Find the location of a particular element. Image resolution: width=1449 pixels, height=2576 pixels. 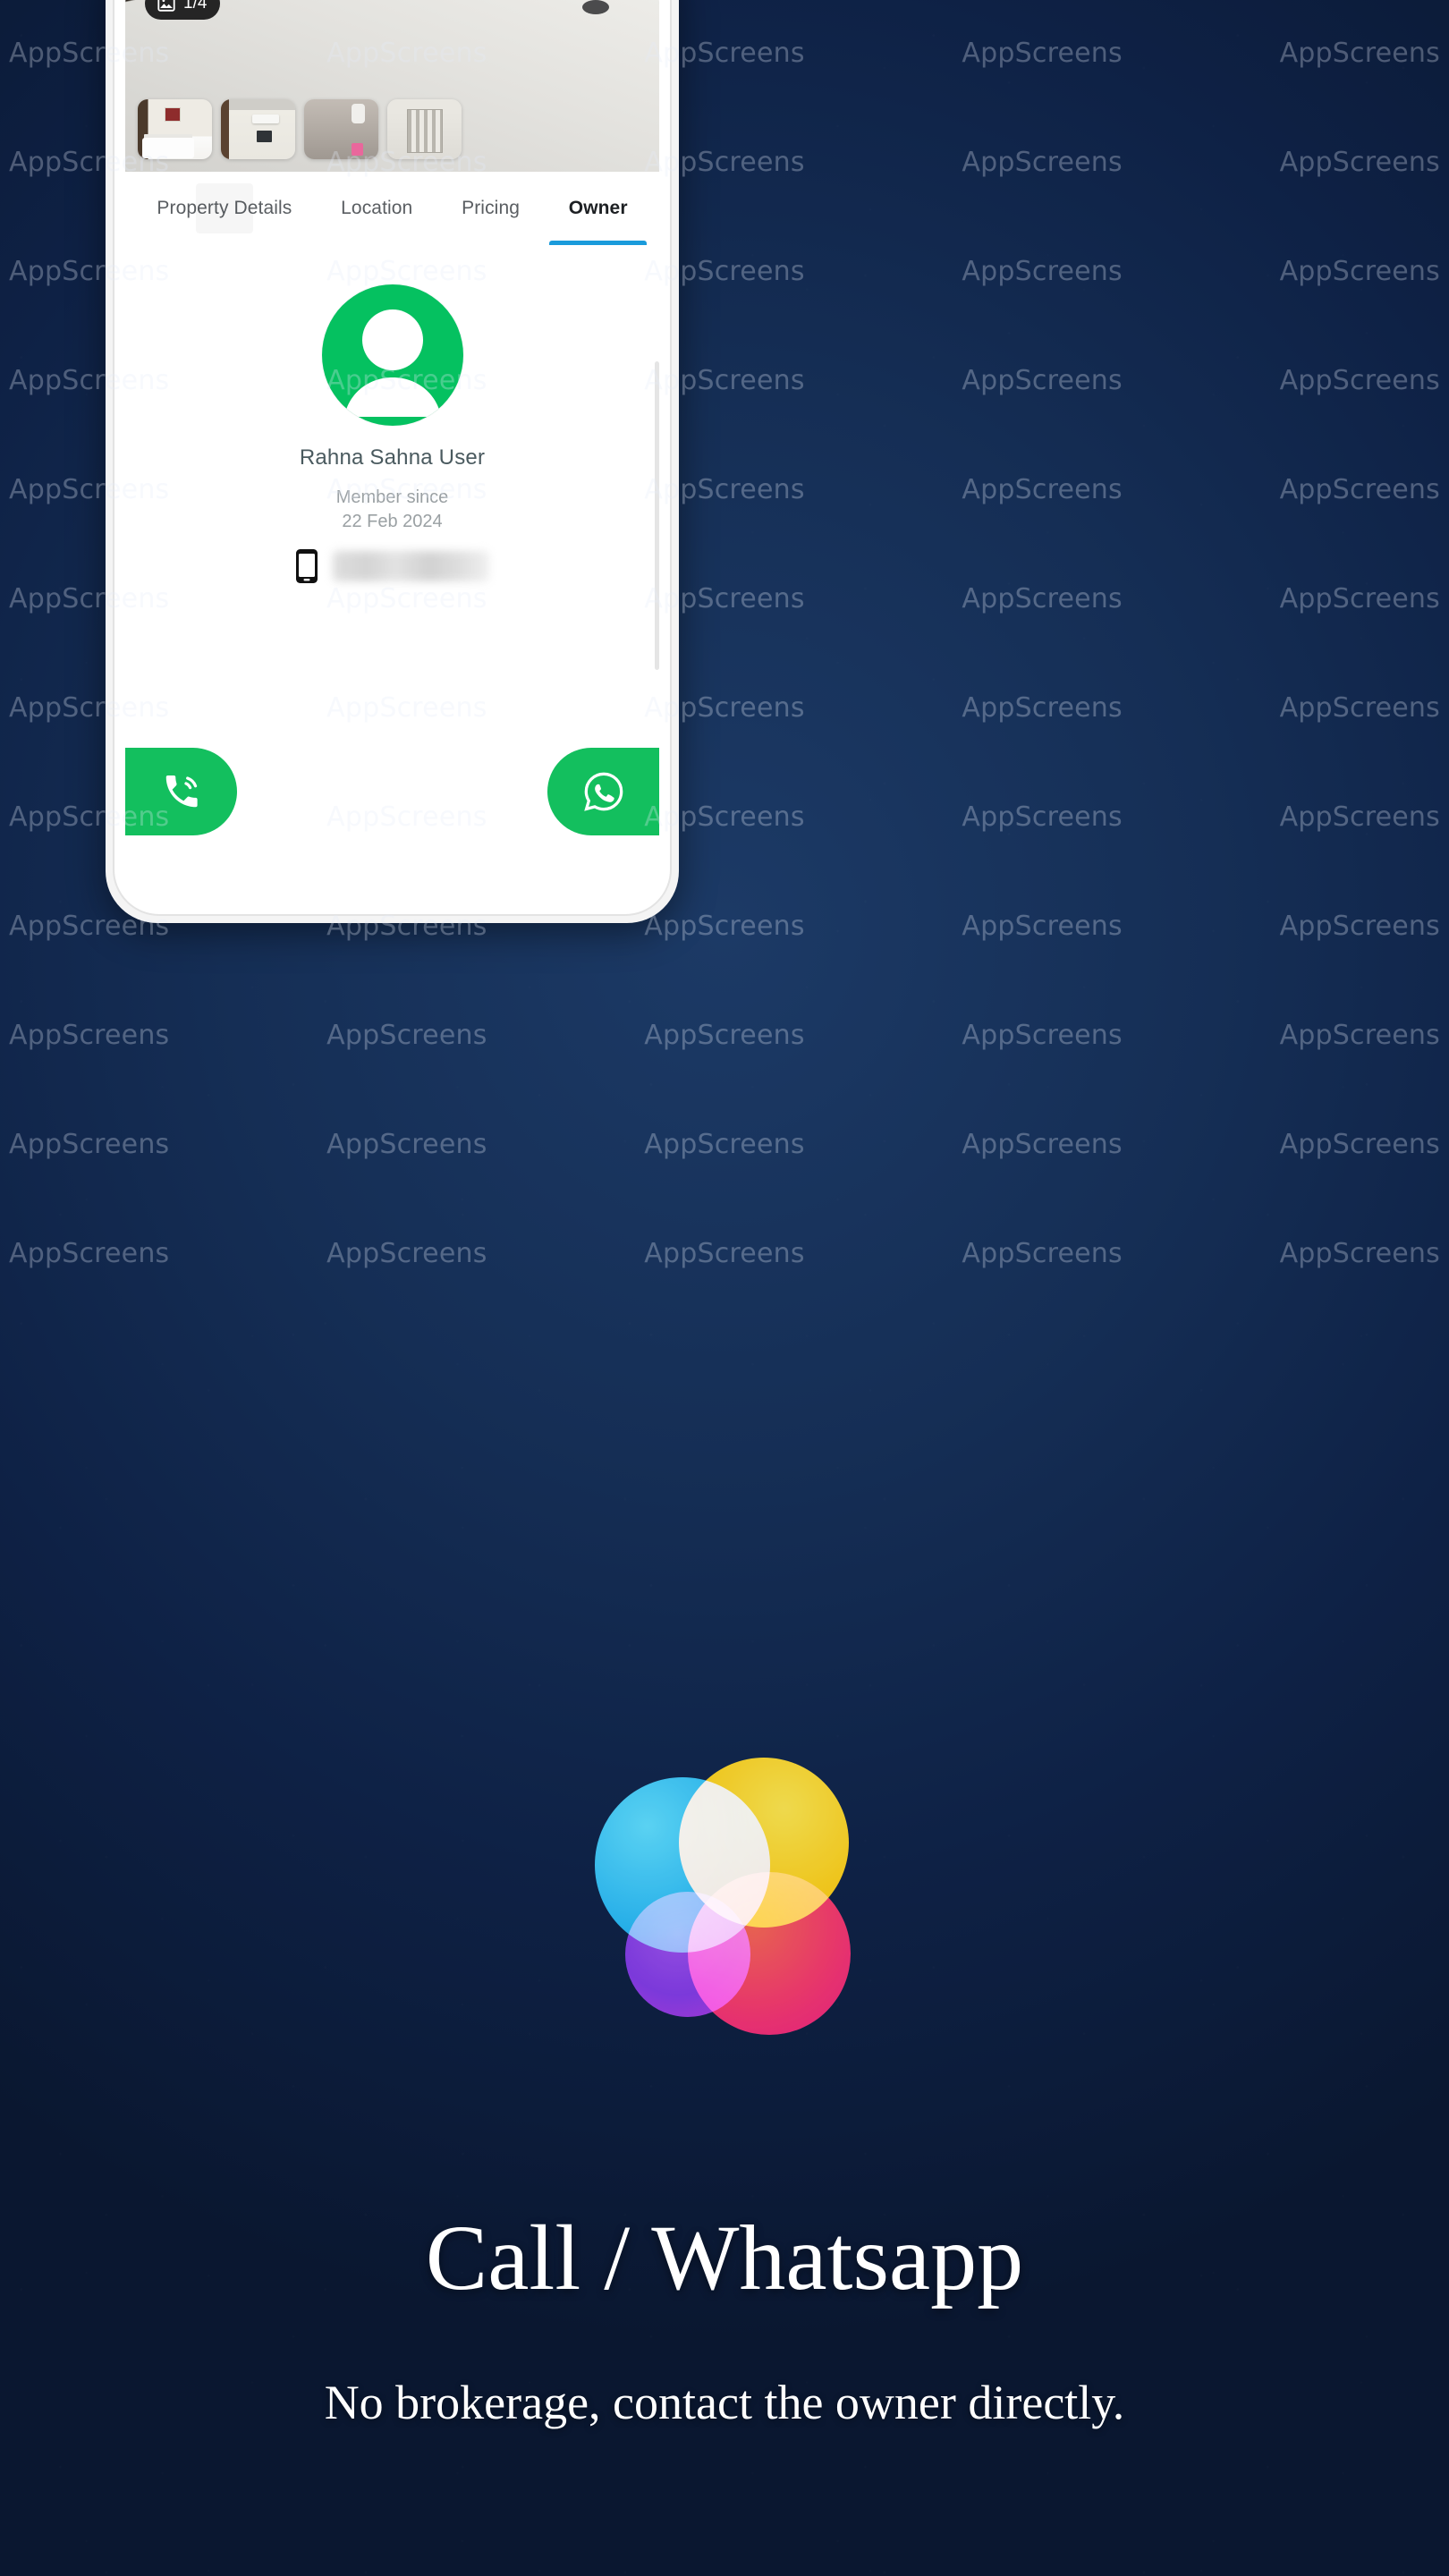

property-gallery: 1/4 is located at coordinates (392, 86).